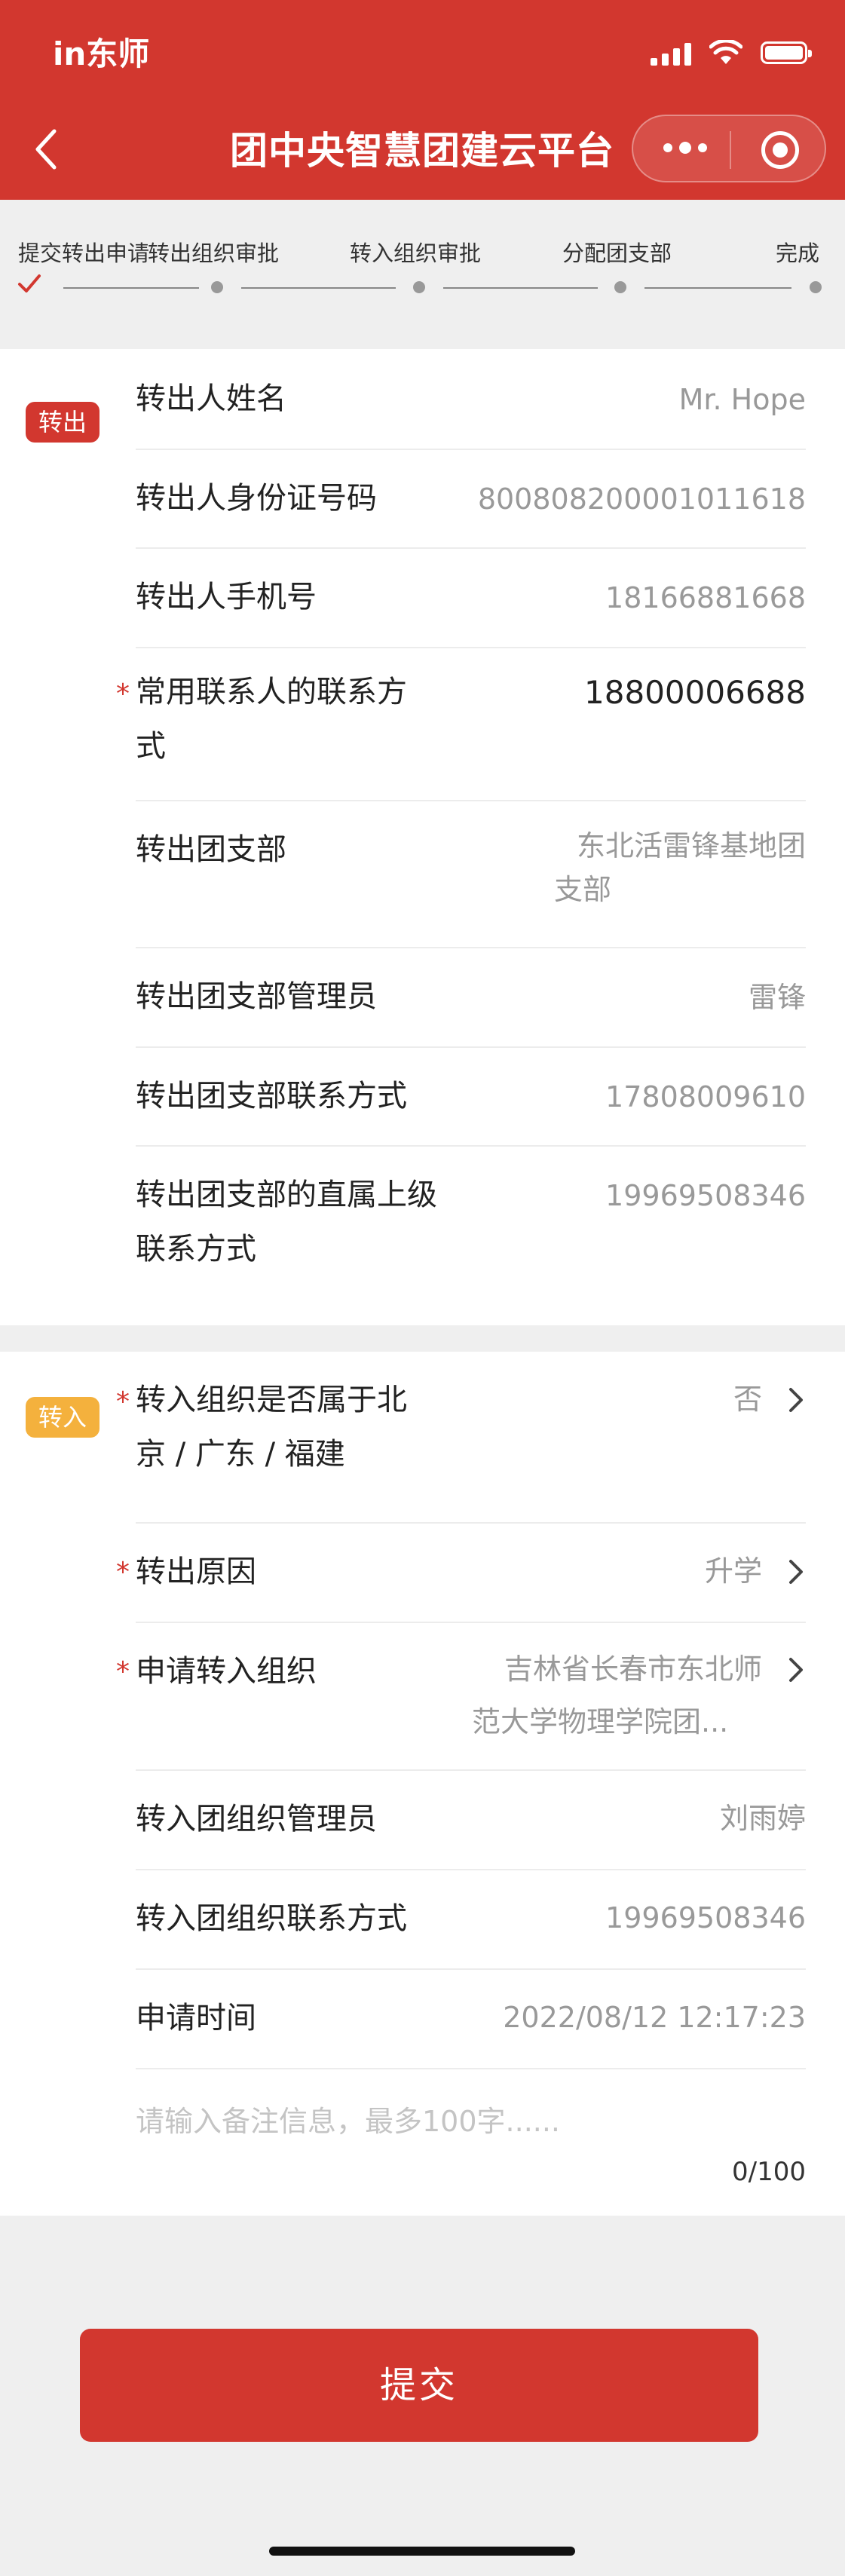 The image size is (845, 2576). Describe the element at coordinates (734, 1571) in the screenshot. I see `reason-select-value: 升学` at that location.